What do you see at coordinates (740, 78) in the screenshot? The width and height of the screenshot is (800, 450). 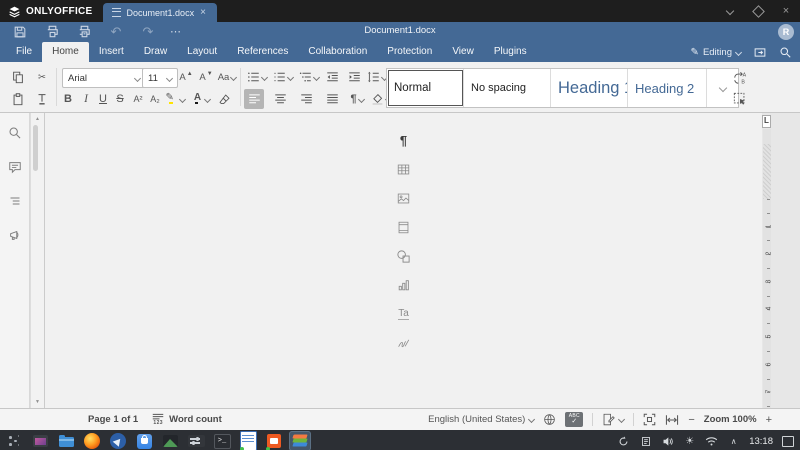 I see `find-replace-button: AB` at bounding box center [740, 78].